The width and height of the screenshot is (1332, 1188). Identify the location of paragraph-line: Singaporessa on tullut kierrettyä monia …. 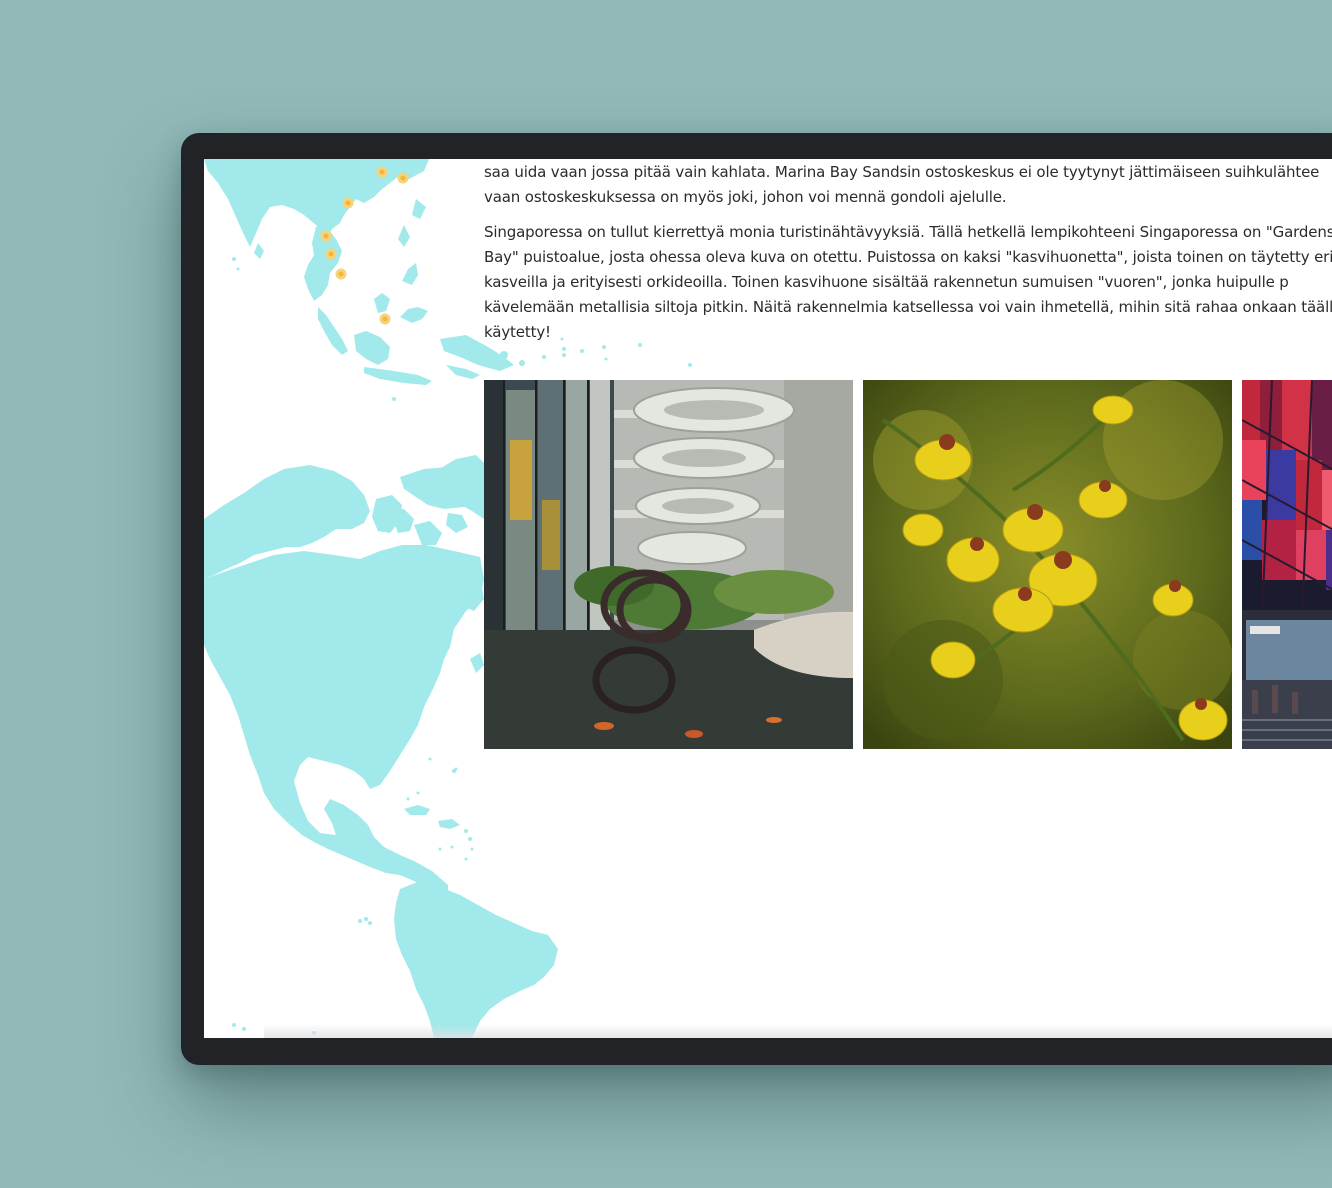
(908, 232).